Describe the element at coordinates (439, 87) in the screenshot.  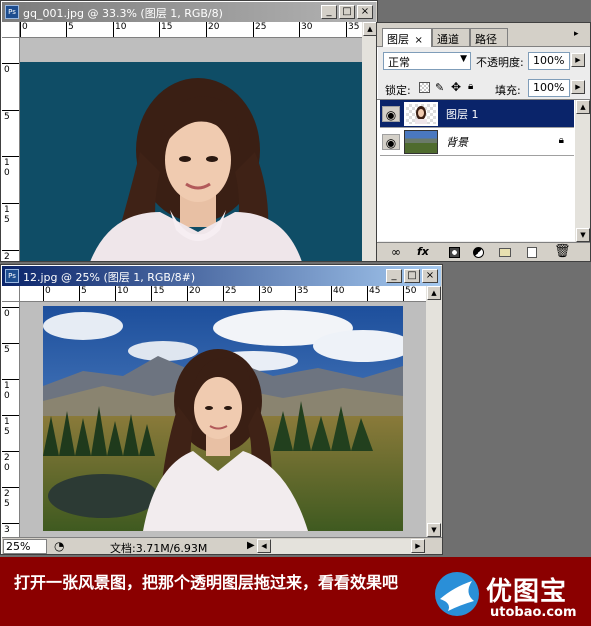
I see `lock-brush-icon: ✎` at that location.